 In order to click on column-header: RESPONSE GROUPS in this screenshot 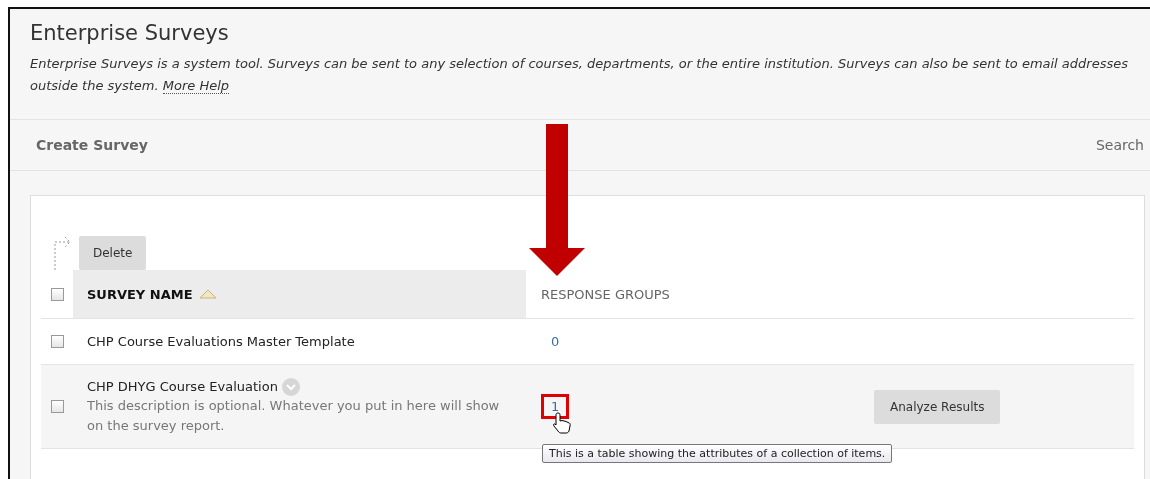, I will do `click(700, 294)`.